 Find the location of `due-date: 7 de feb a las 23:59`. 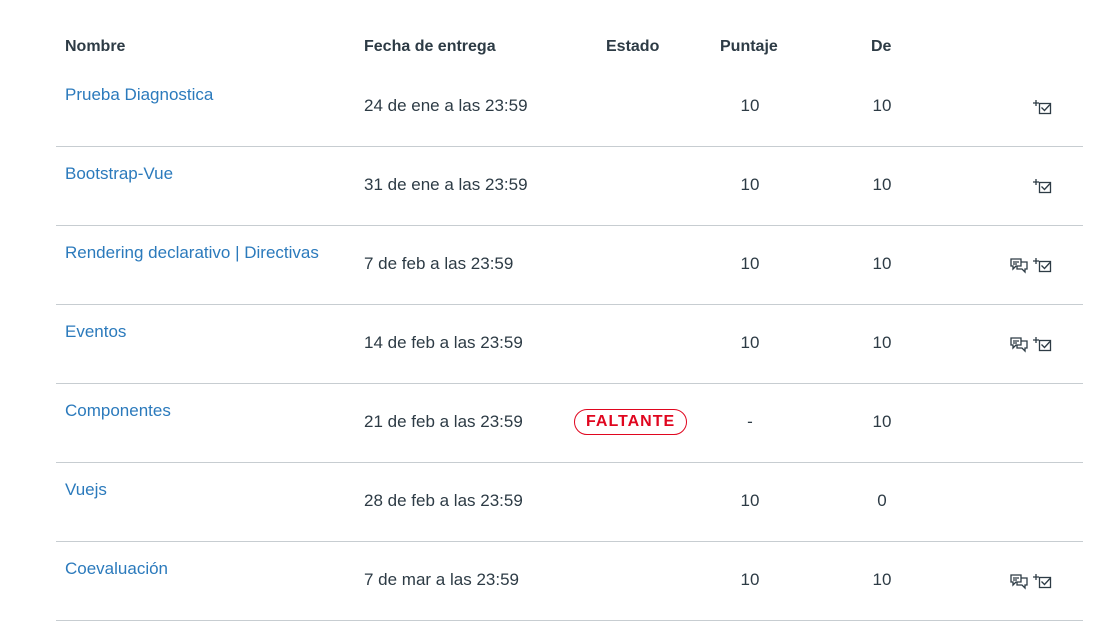

due-date: 7 de feb a las 23:59 is located at coordinates (439, 263).